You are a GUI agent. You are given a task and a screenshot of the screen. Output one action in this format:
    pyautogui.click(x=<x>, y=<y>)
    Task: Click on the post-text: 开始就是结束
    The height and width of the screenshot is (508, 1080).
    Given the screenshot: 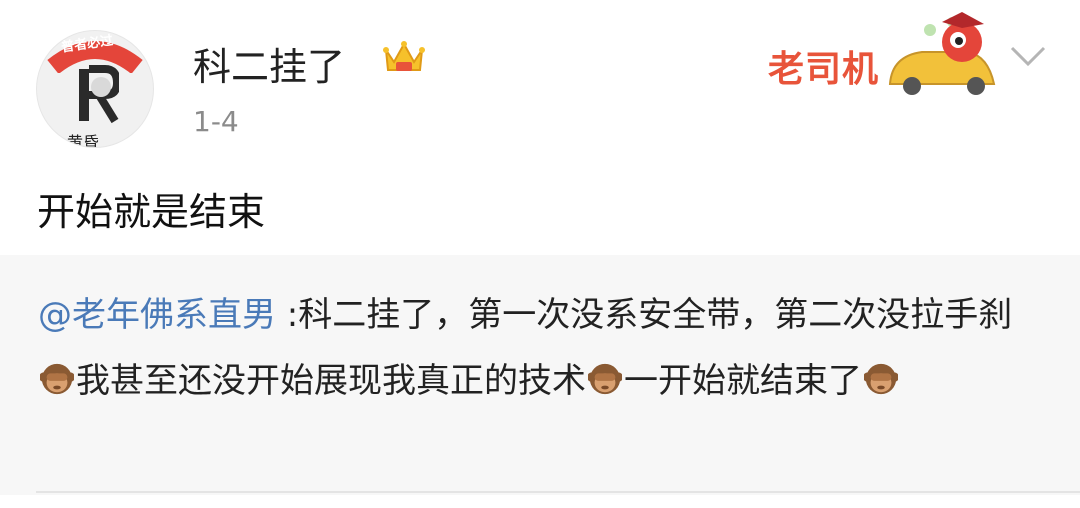 What is the action you would take?
    pyautogui.click(x=151, y=212)
    